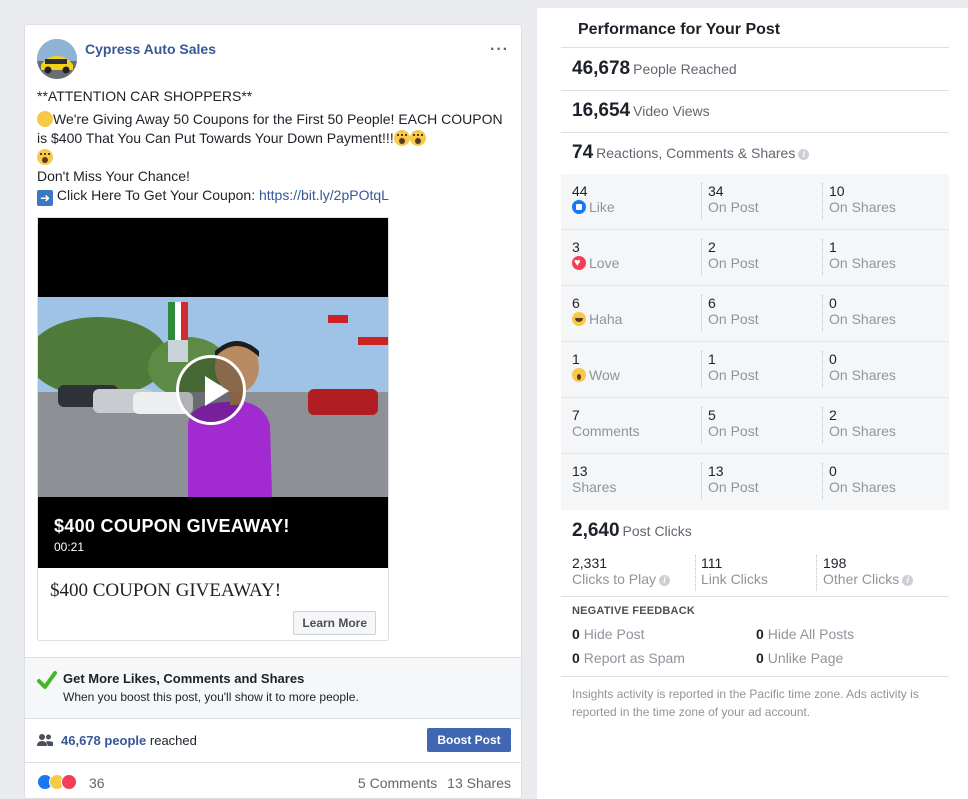  I want to click on post-line-chance: Don't Miss Your Chance!, so click(113, 176).